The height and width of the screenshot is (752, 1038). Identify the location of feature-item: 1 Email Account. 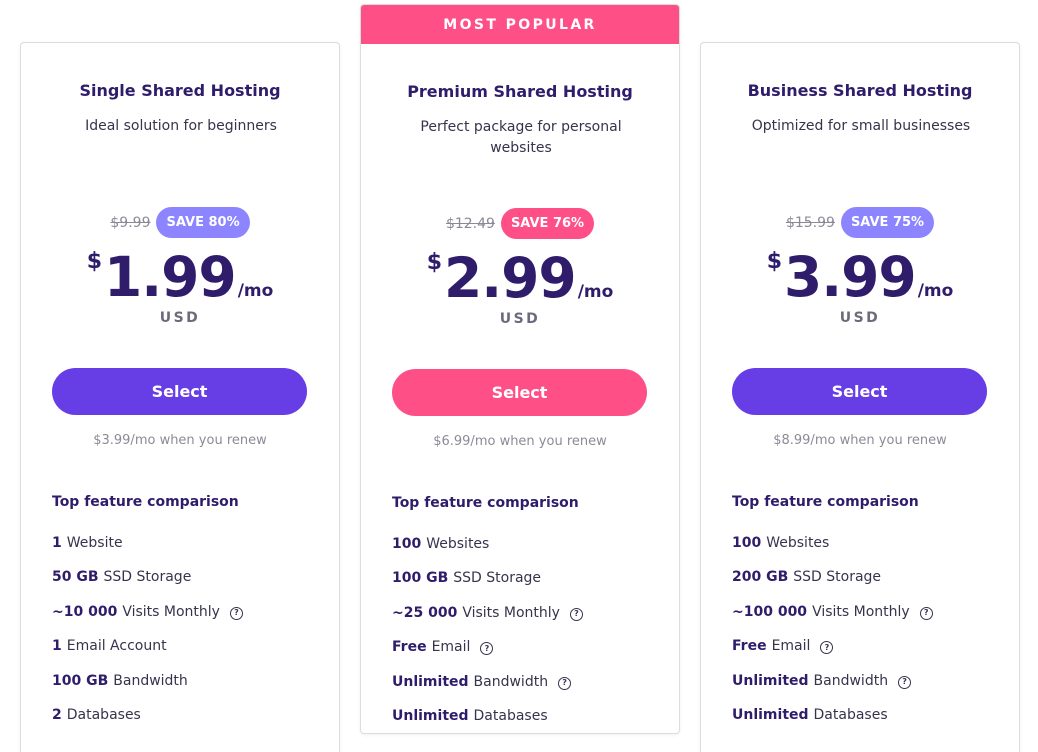
(147, 655).